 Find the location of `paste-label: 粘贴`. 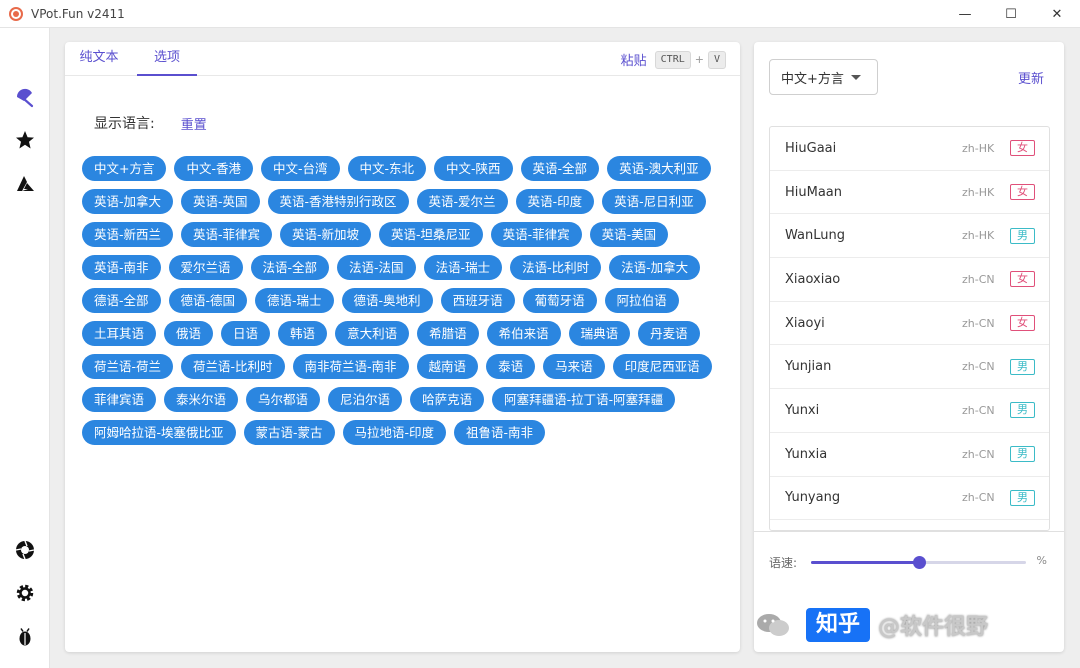

paste-label: 粘贴 is located at coordinates (634, 59).